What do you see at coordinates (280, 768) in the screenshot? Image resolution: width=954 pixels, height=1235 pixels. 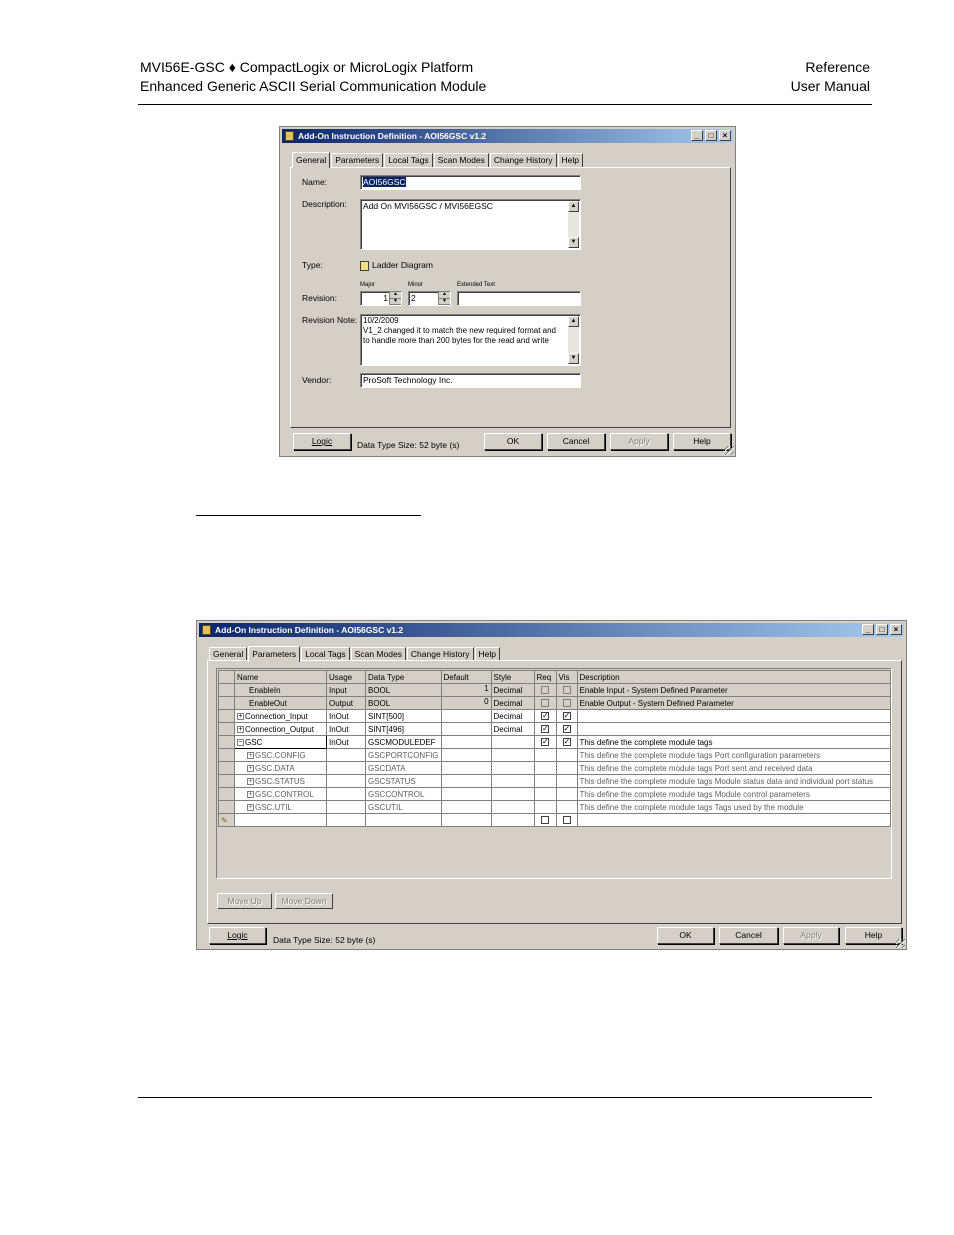 I see `param-name: + GSC.DATA` at bounding box center [280, 768].